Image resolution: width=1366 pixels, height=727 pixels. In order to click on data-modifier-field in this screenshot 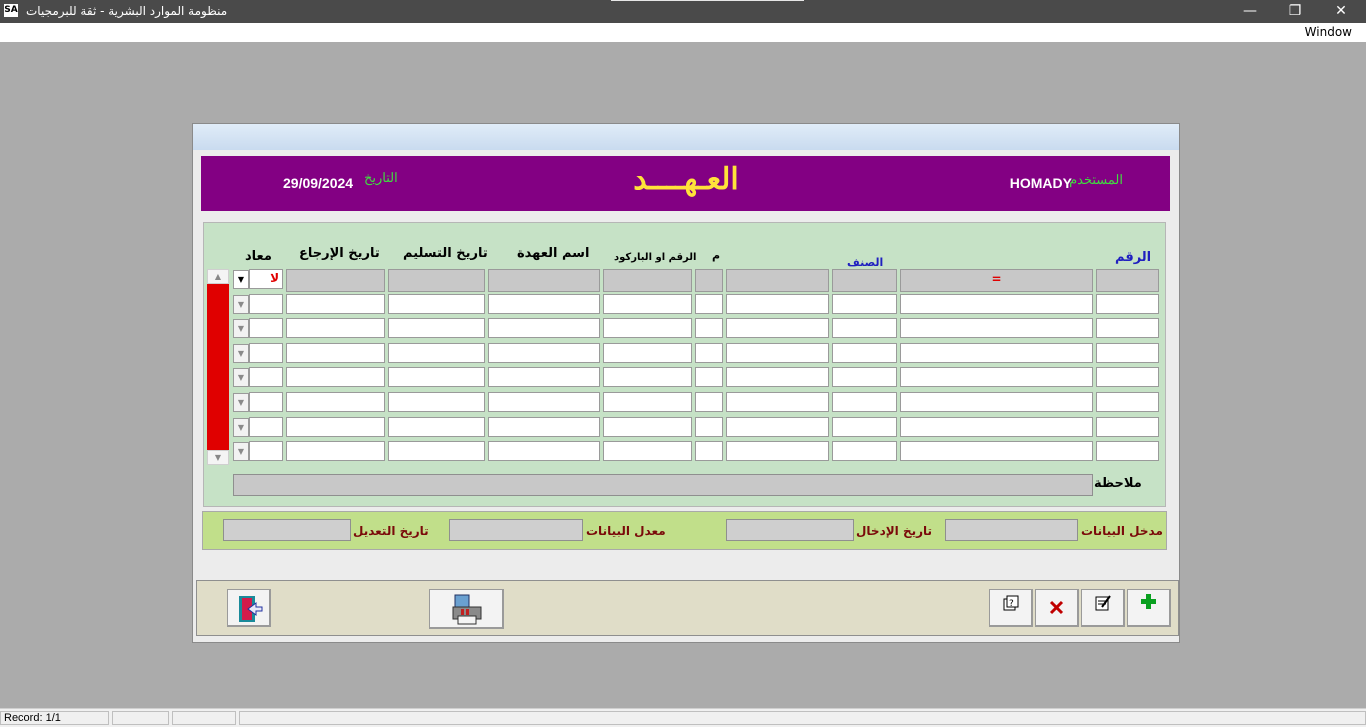, I will do `click(516, 530)`.